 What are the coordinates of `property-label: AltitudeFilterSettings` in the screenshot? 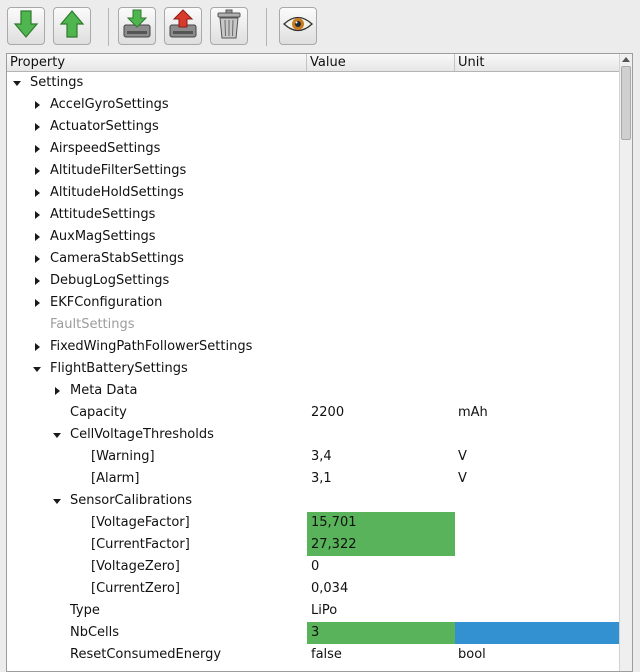 It's located at (118, 170).